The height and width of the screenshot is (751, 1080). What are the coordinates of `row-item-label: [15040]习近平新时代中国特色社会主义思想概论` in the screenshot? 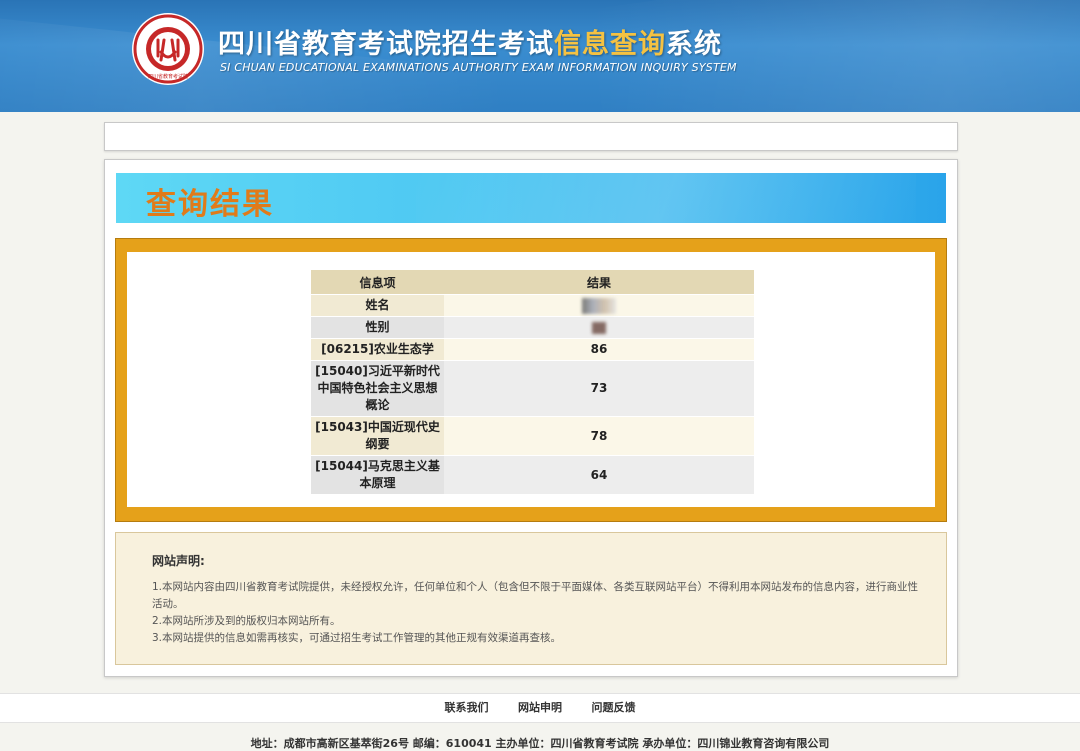 It's located at (377, 388).